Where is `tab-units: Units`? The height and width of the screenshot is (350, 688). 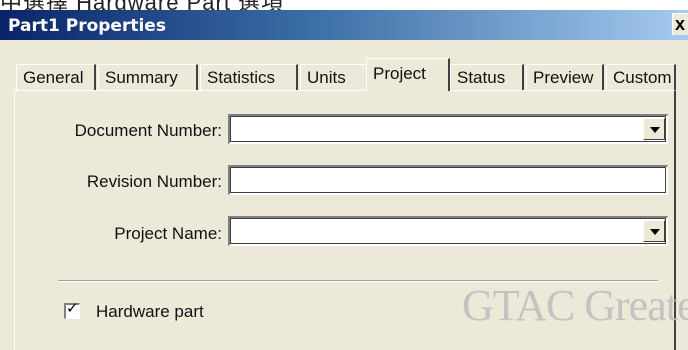
tab-units: Units is located at coordinates (334, 77).